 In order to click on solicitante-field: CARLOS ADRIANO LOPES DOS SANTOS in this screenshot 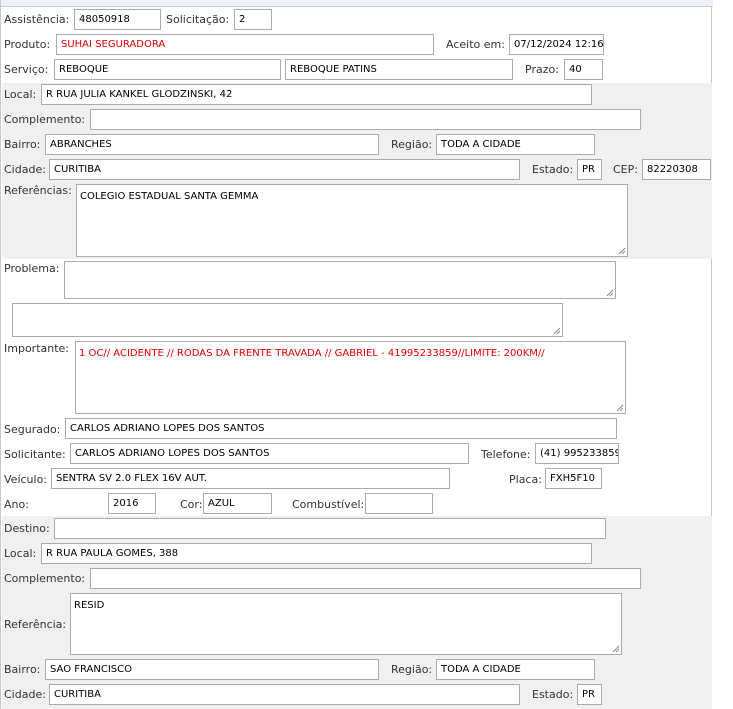, I will do `click(269, 453)`.